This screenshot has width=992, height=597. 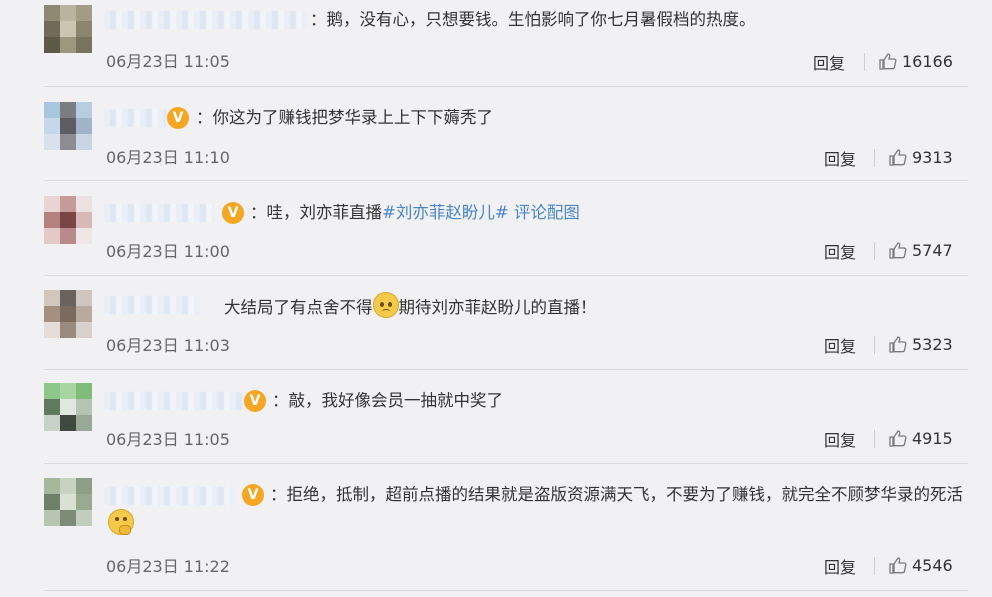 What do you see at coordinates (932, 565) in the screenshot?
I see `like-count: 4546` at bounding box center [932, 565].